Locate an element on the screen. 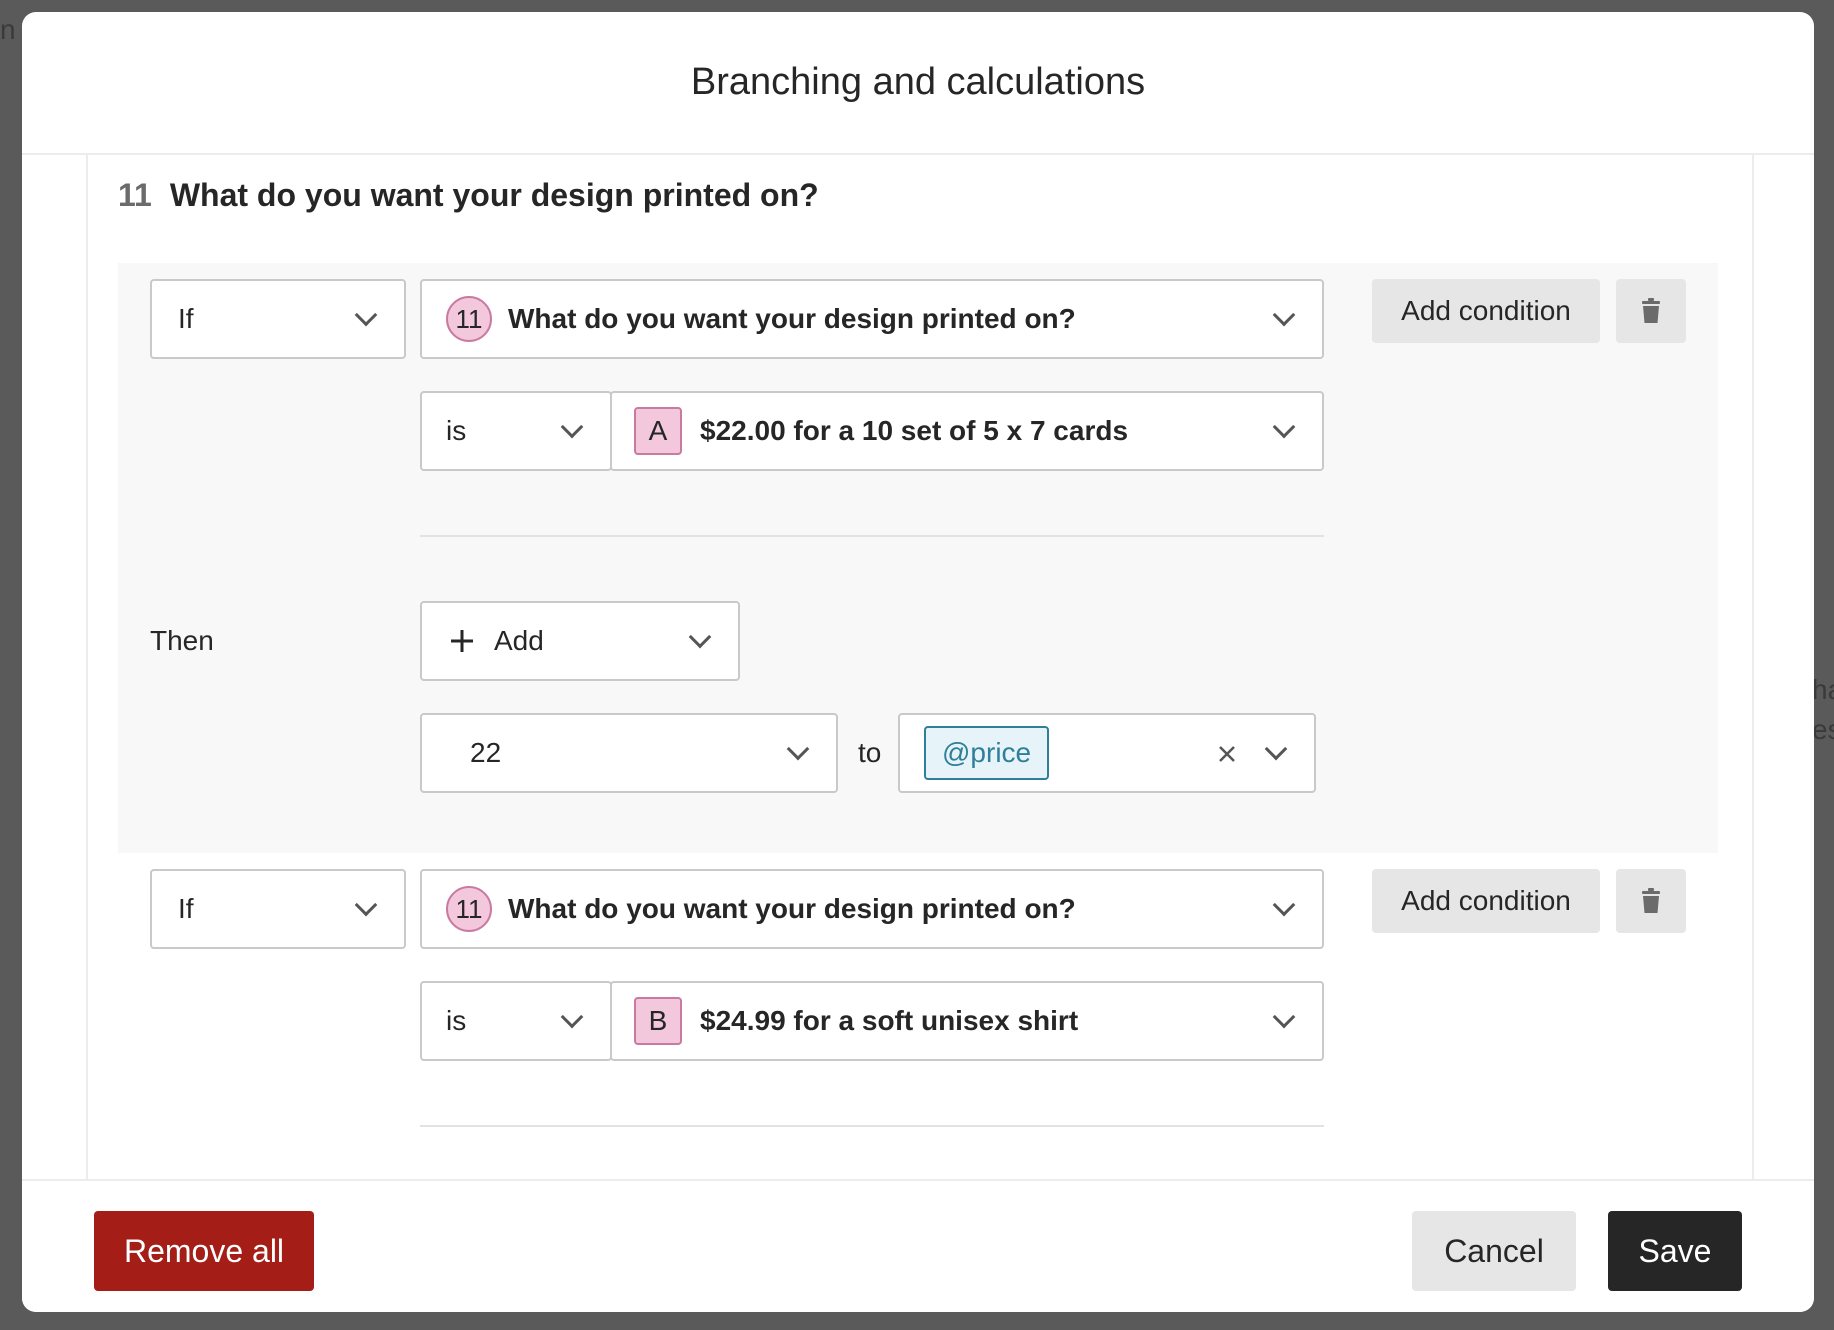 Image resolution: width=1834 pixels, height=1330 pixels. price-variable-tag: @price is located at coordinates (987, 753).